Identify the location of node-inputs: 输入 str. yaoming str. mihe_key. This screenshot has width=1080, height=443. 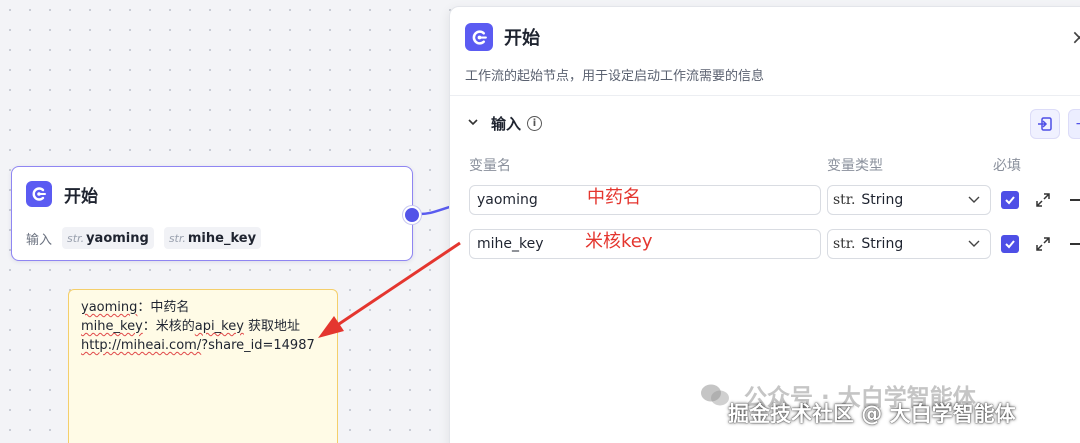
(148, 238).